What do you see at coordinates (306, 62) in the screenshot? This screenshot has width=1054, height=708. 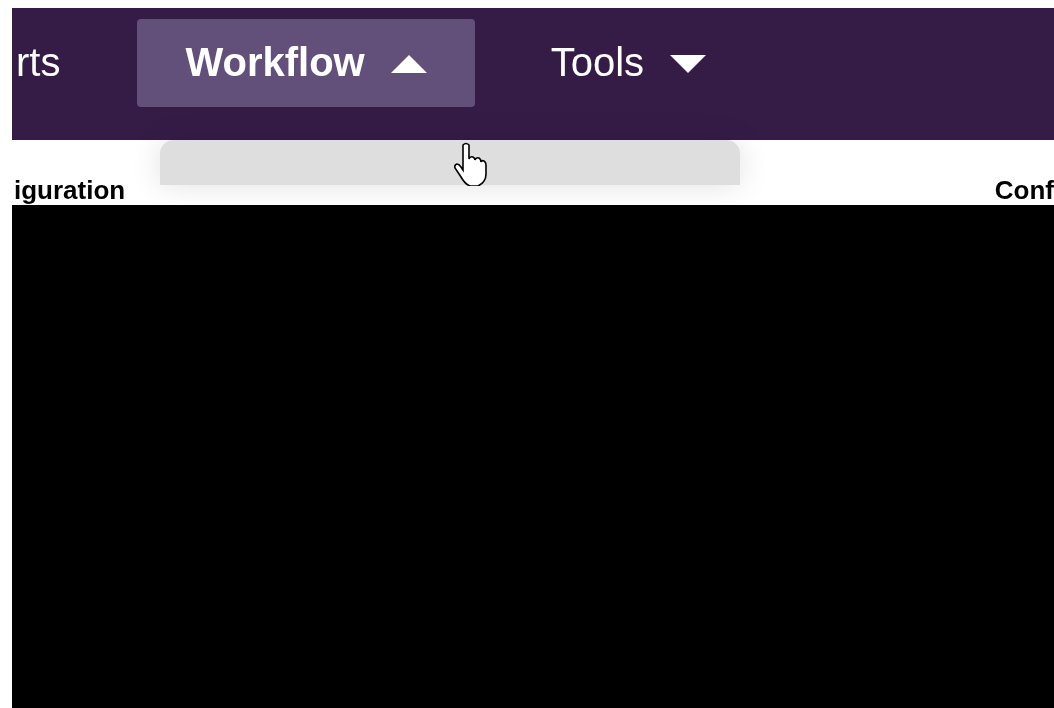 I see `nav-tab: Workflow` at bounding box center [306, 62].